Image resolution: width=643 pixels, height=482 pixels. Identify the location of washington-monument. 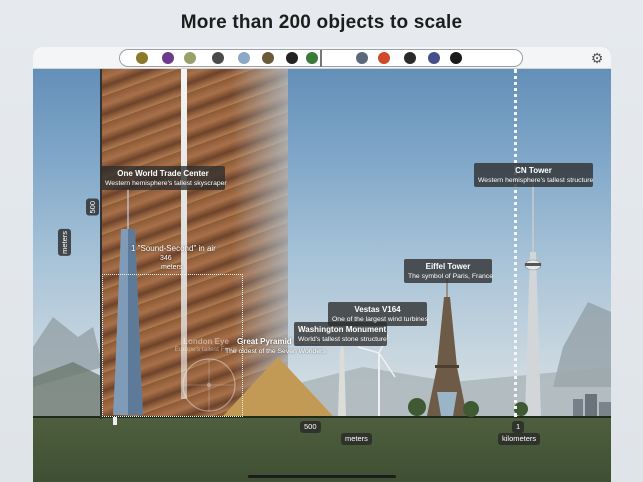
(342, 380).